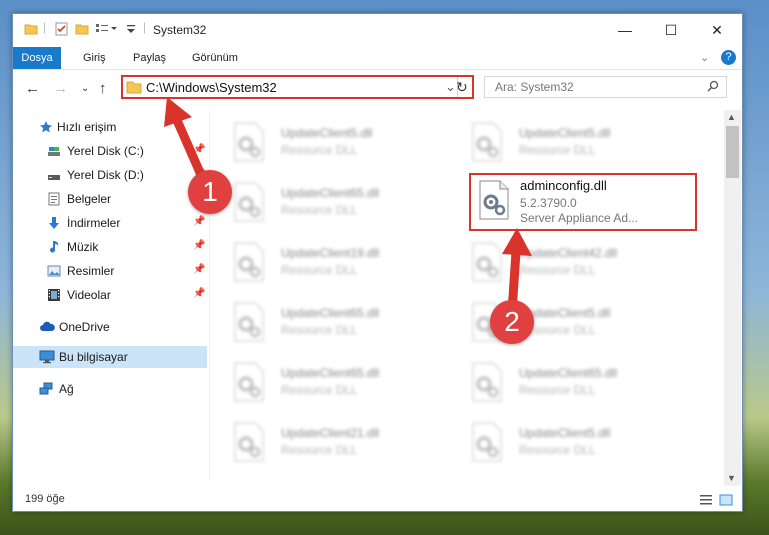  What do you see at coordinates (512, 322) in the screenshot?
I see `step-badge-2: 2` at bounding box center [512, 322].